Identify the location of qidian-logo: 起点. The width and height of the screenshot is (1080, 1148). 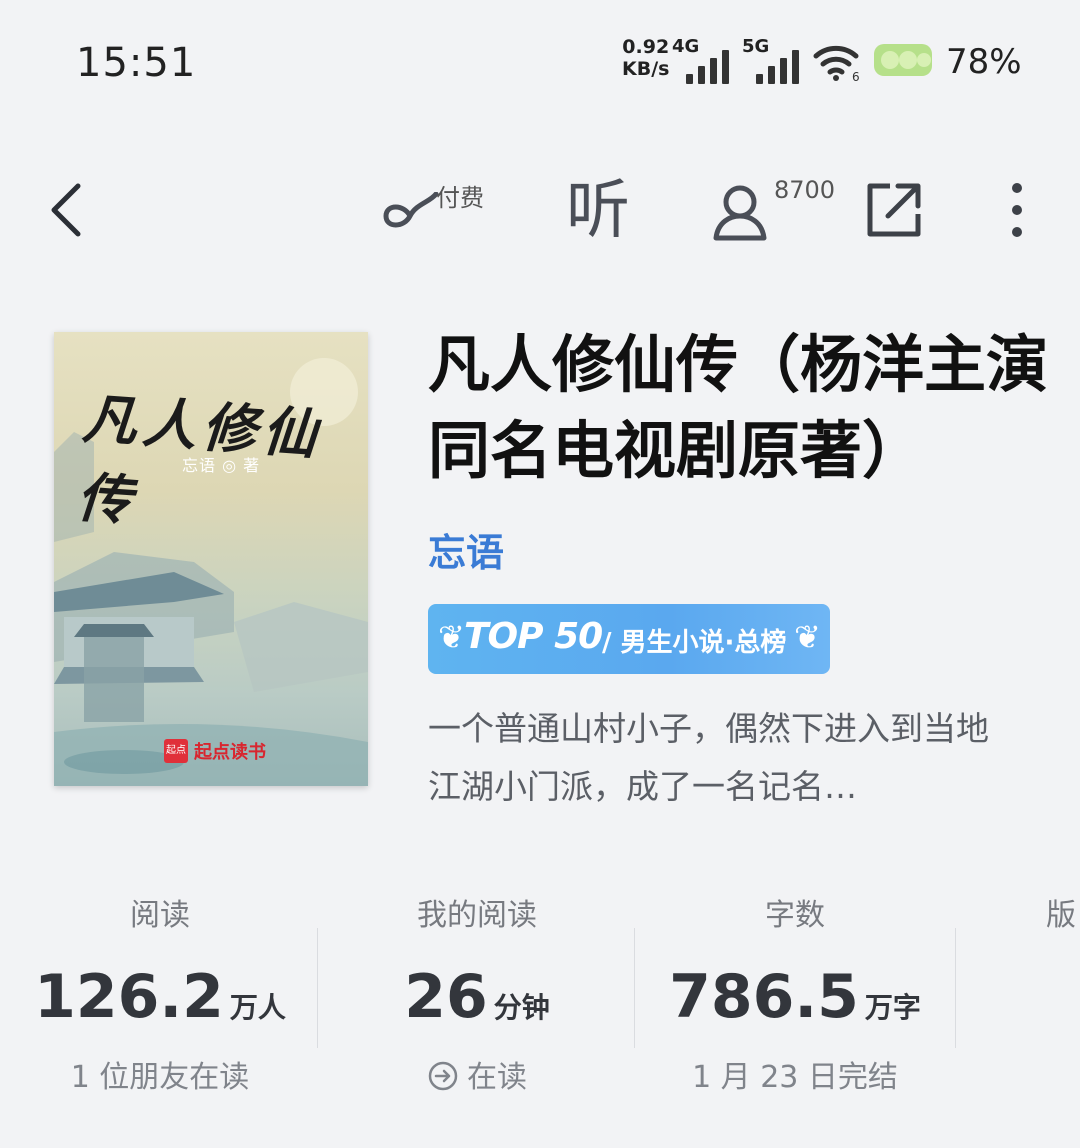
(176, 751).